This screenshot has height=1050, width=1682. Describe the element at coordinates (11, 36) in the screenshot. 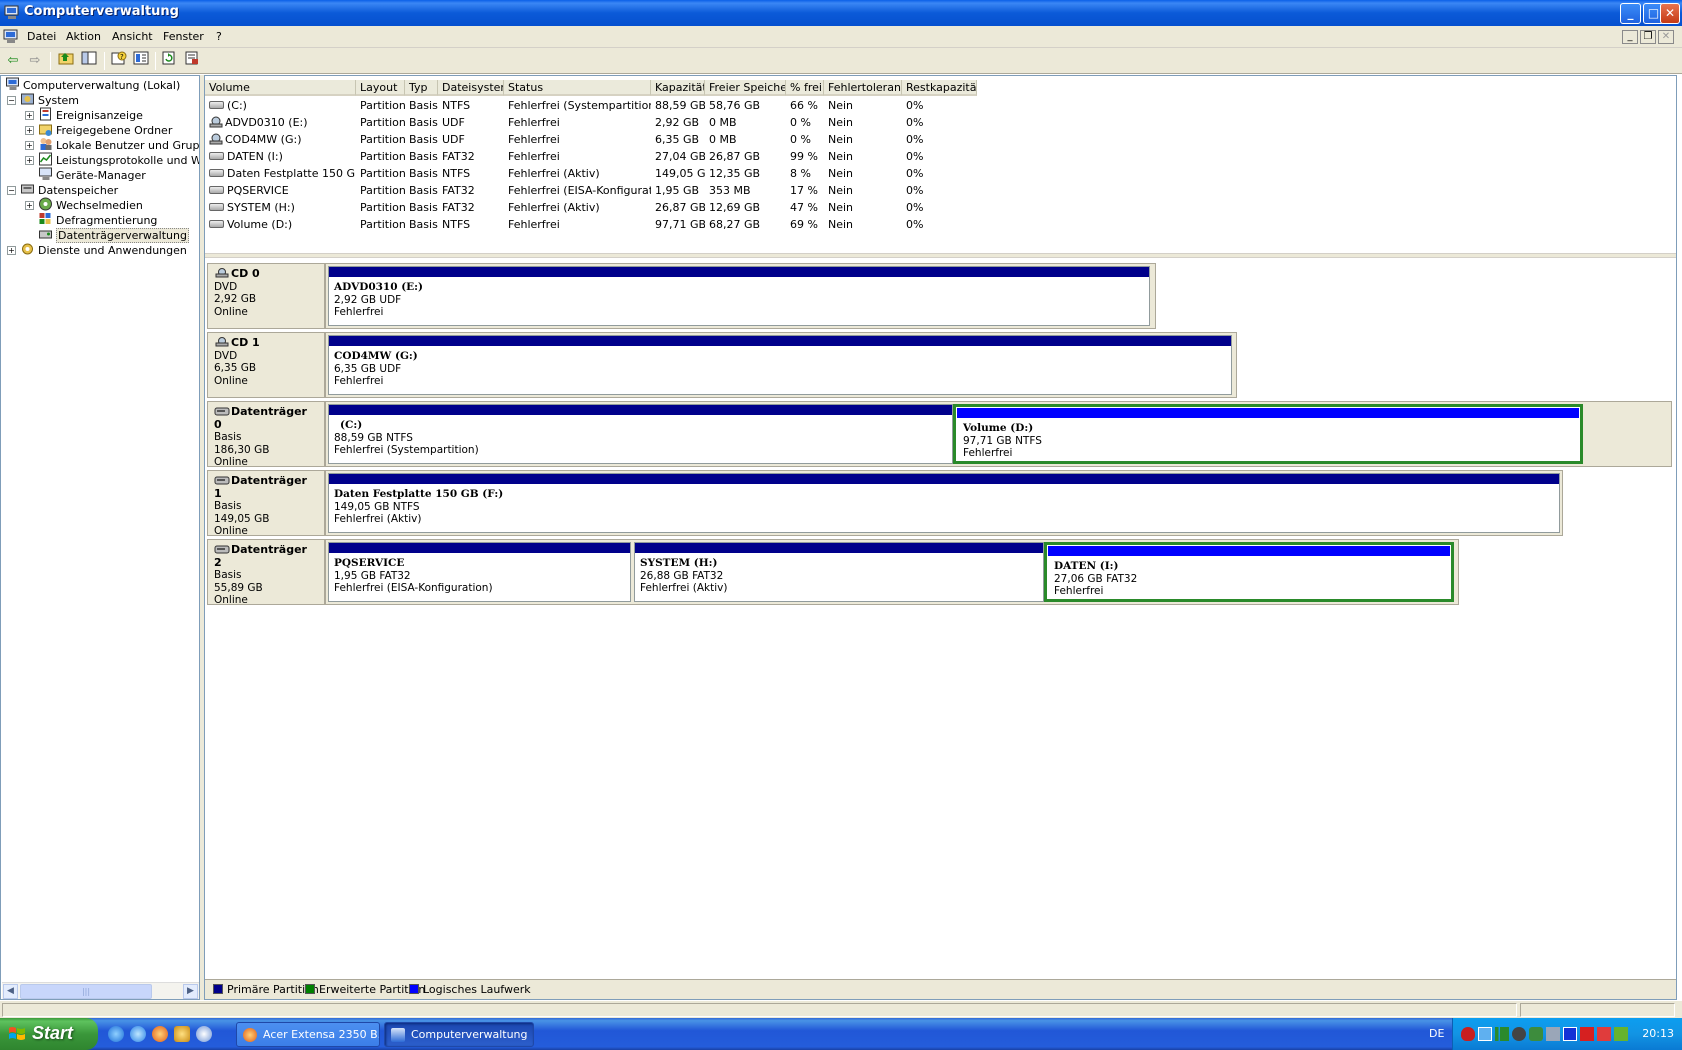

I see `system-menu-icon` at that location.